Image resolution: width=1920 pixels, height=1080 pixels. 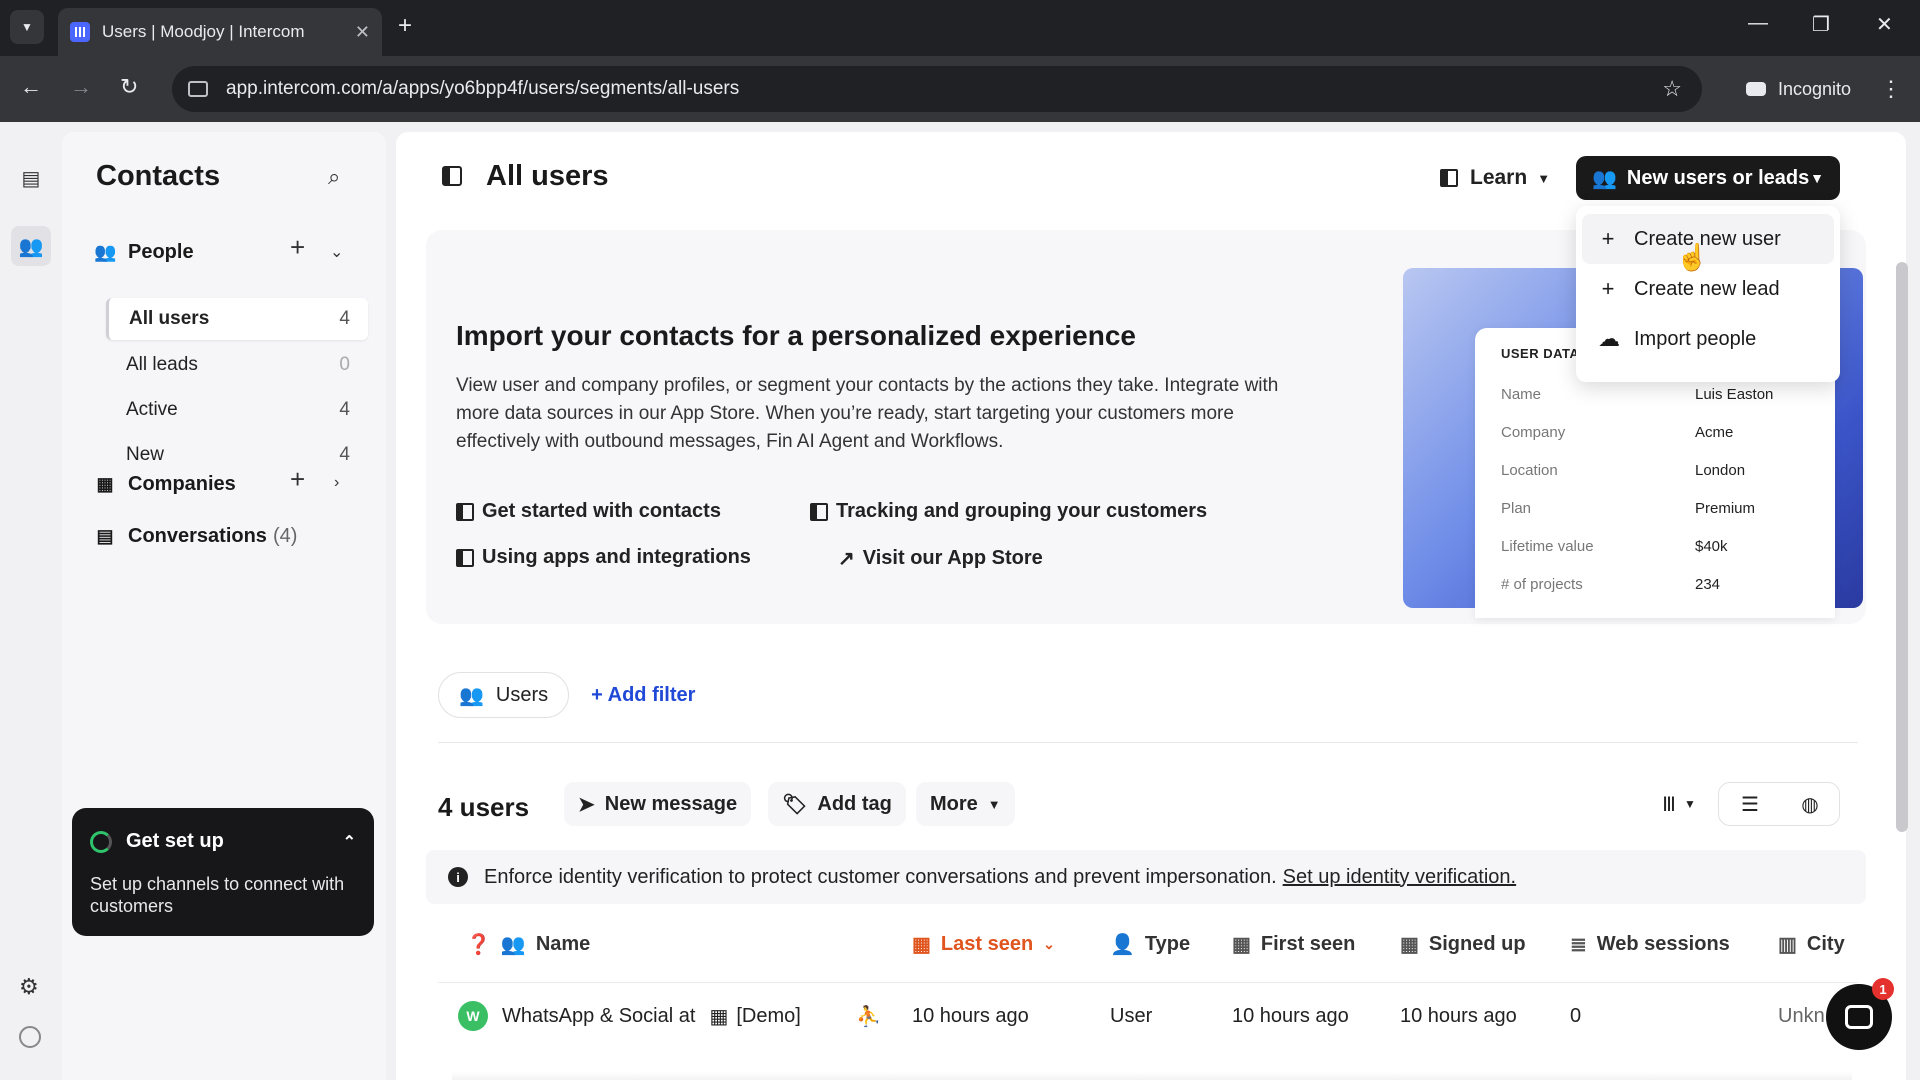 I want to click on caret-down-icon: ▼, so click(x=994, y=804).